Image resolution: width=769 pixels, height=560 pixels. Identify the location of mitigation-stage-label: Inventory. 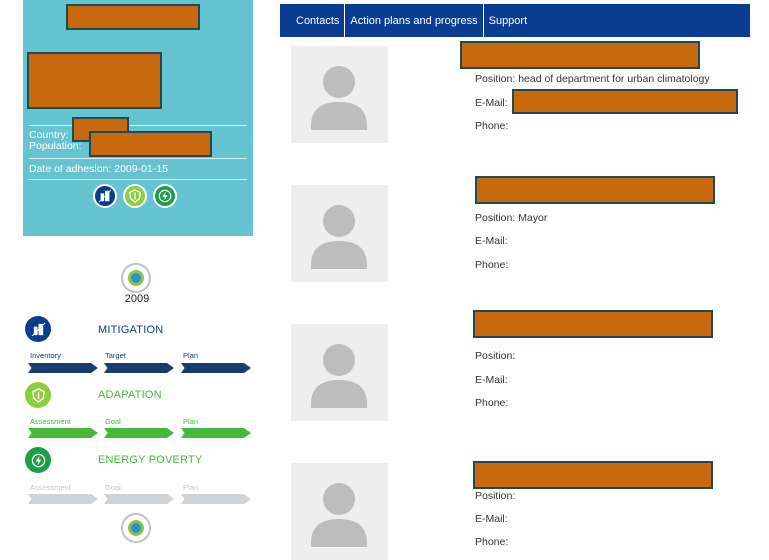
(45, 355).